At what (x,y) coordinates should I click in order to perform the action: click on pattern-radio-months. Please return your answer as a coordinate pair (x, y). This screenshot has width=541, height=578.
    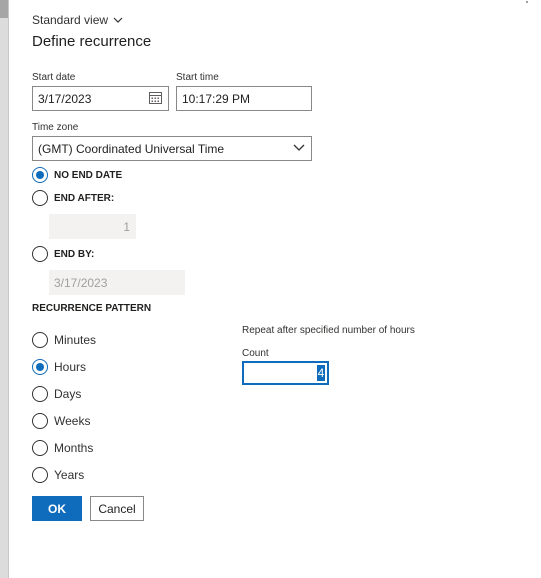
    Looking at the image, I should click on (40, 448).